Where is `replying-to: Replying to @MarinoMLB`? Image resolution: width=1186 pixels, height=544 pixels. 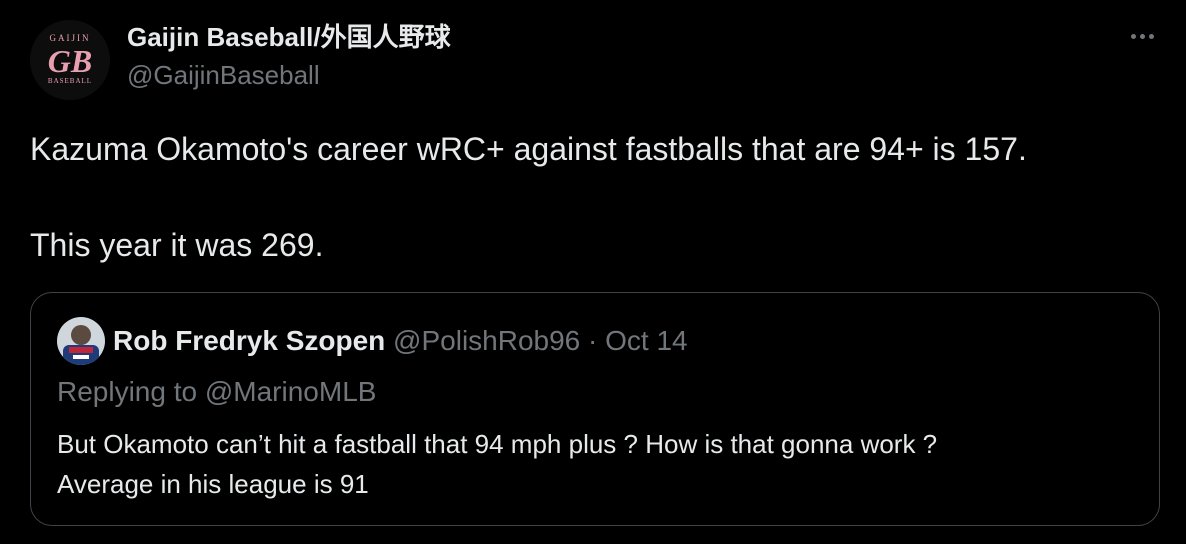
replying-to: Replying to @MarinoMLB is located at coordinates (216, 392).